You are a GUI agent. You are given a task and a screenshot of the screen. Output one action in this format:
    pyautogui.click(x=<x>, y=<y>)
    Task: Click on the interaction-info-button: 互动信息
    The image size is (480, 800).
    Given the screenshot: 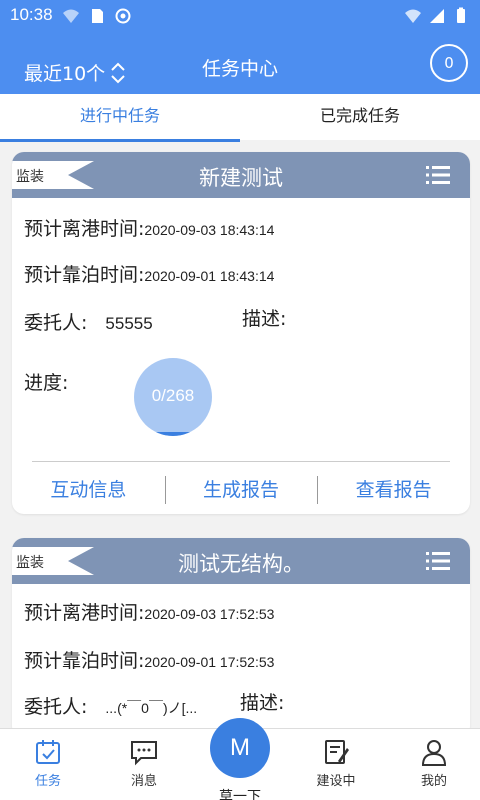 What is the action you would take?
    pyautogui.click(x=88, y=490)
    